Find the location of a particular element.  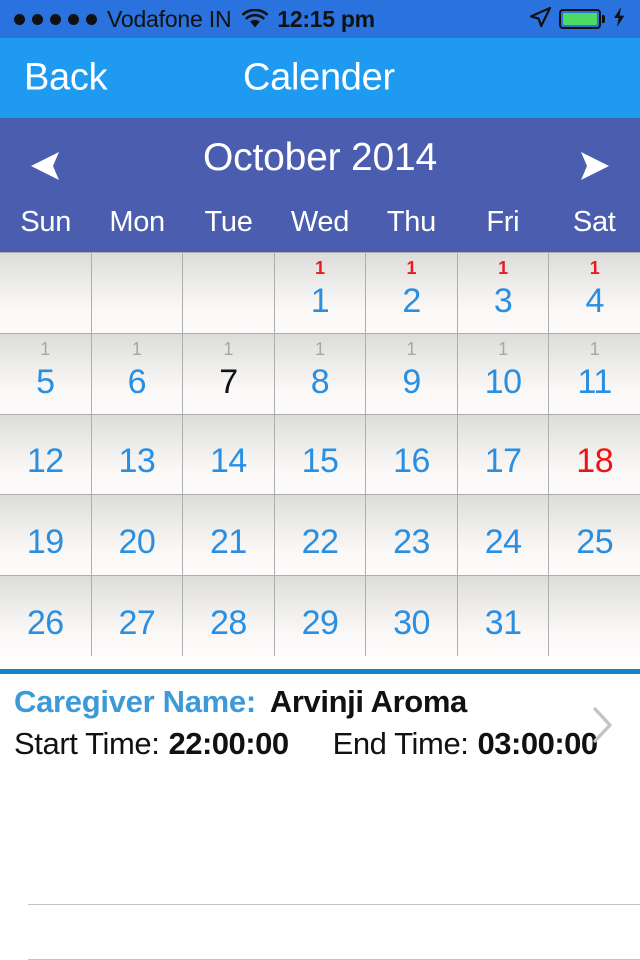

navigation-bar: Back Calender is located at coordinates (320, 78).